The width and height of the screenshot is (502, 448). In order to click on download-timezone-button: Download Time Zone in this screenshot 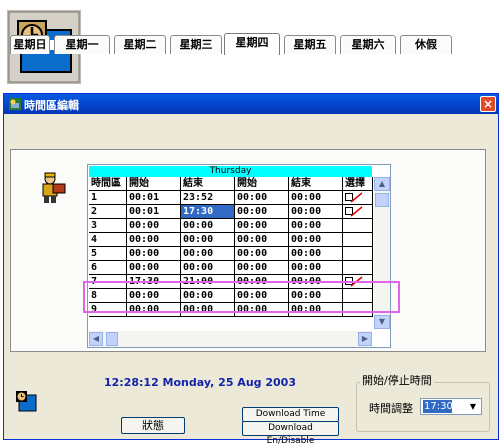, I will do `click(290, 419)`.